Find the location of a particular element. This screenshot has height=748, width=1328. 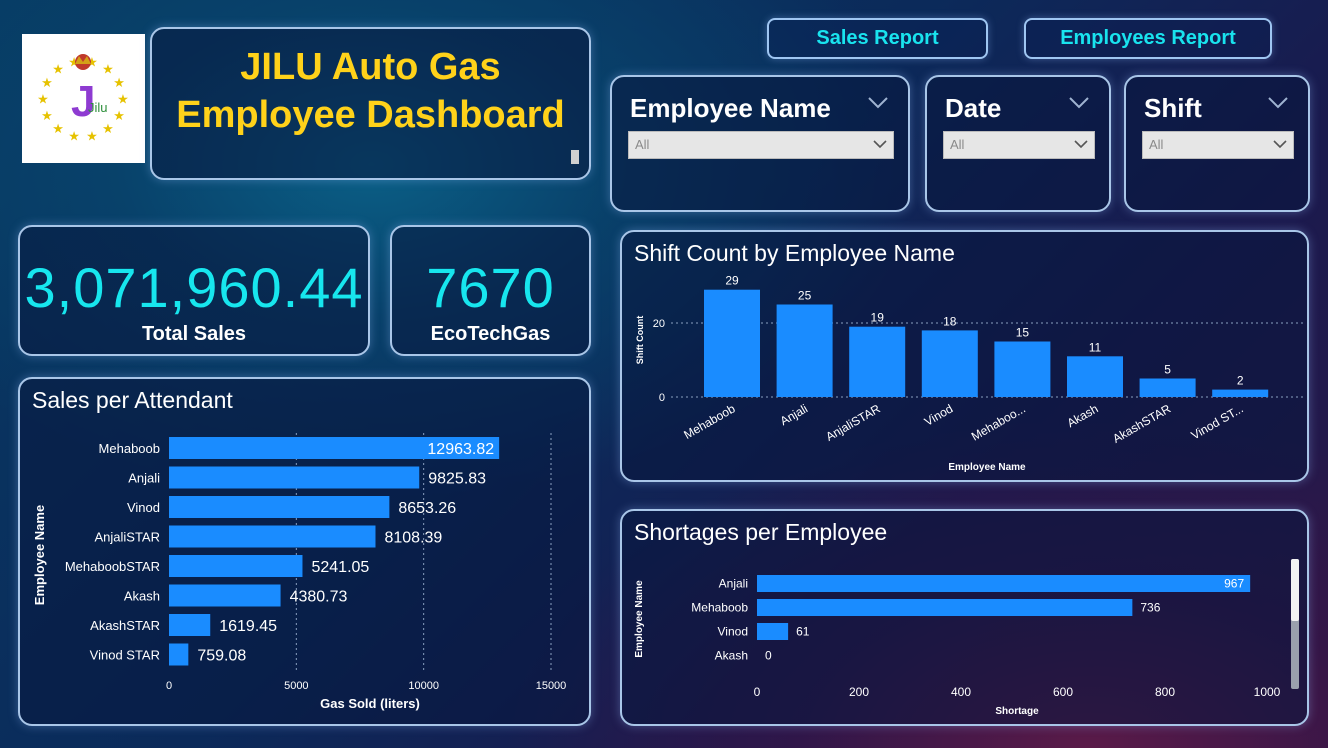

x-tick-label: 800 is located at coordinates (1165, 692).